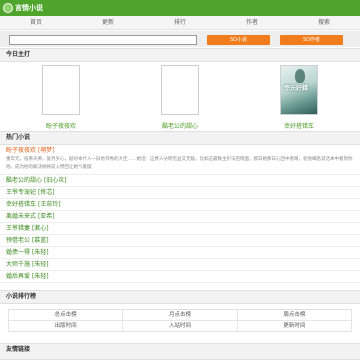 The image size is (360, 360). I want to click on ranking-row: 总点击榜 月点击榜 周点击榜, so click(180, 315).